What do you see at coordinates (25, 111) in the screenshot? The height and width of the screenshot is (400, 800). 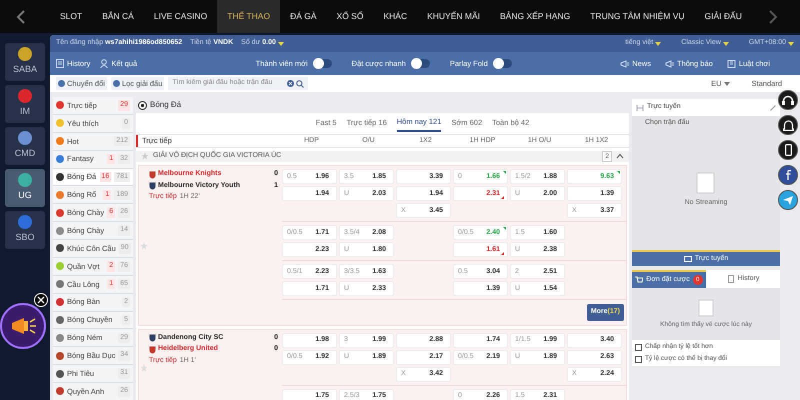 I see `provider-label: IM` at bounding box center [25, 111].